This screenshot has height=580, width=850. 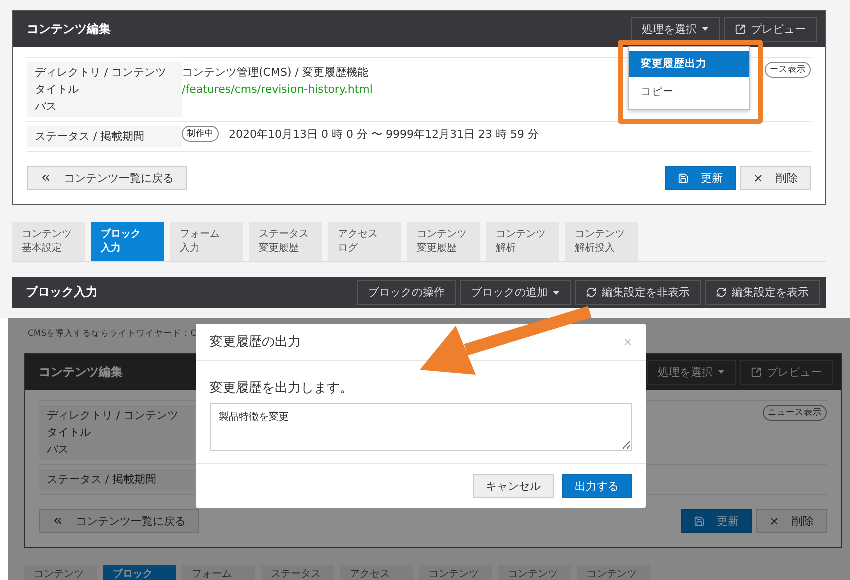 I want to click on modal-message: 変更履歴を出力します。, so click(x=282, y=388).